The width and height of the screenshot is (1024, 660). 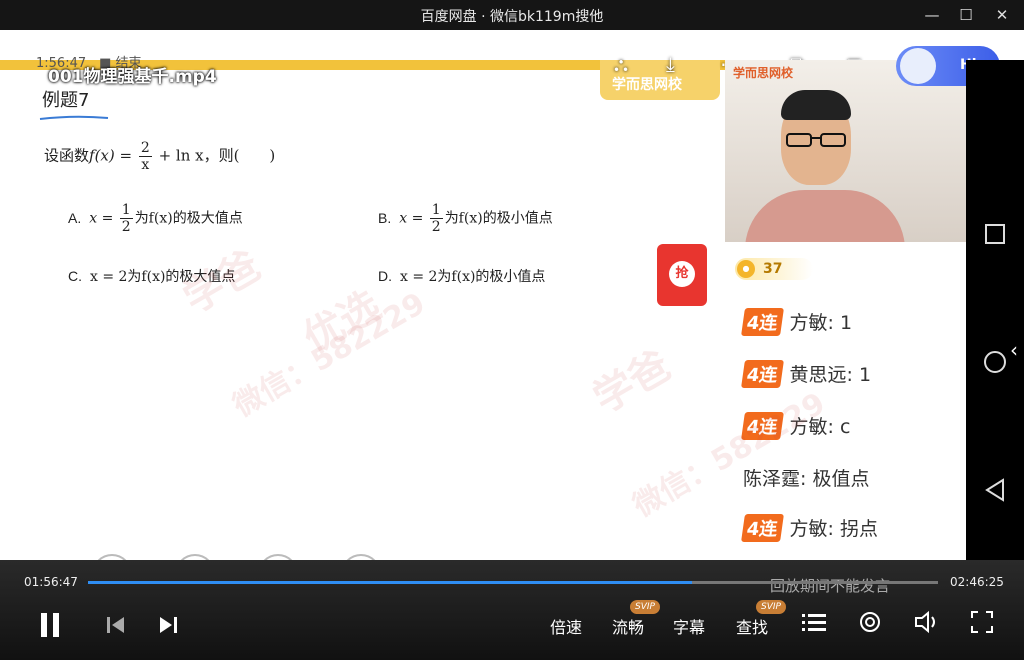 What do you see at coordinates (796, 322) in the screenshot?
I see `chat-message: 4连 方敏: 1` at bounding box center [796, 322].